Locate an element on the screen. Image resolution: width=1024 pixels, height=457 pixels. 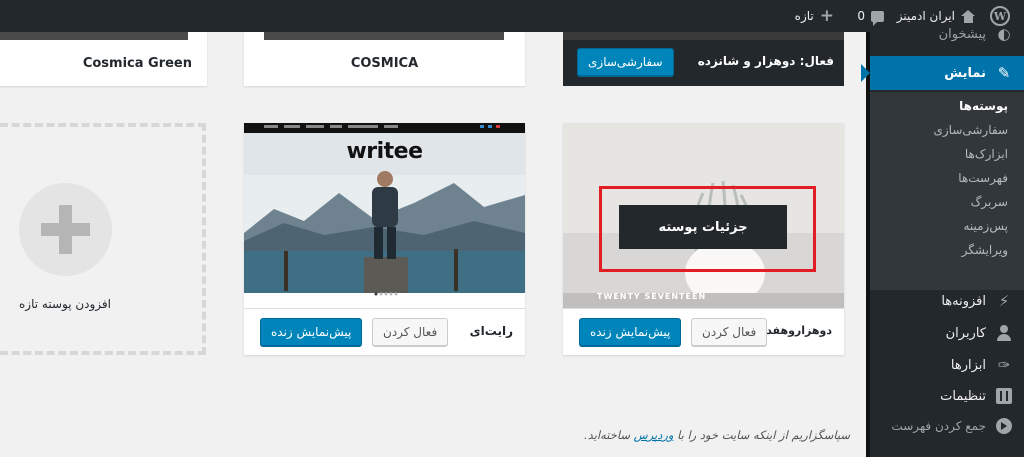
sidebar-item-label: افزونه‌ها is located at coordinates (963, 301).